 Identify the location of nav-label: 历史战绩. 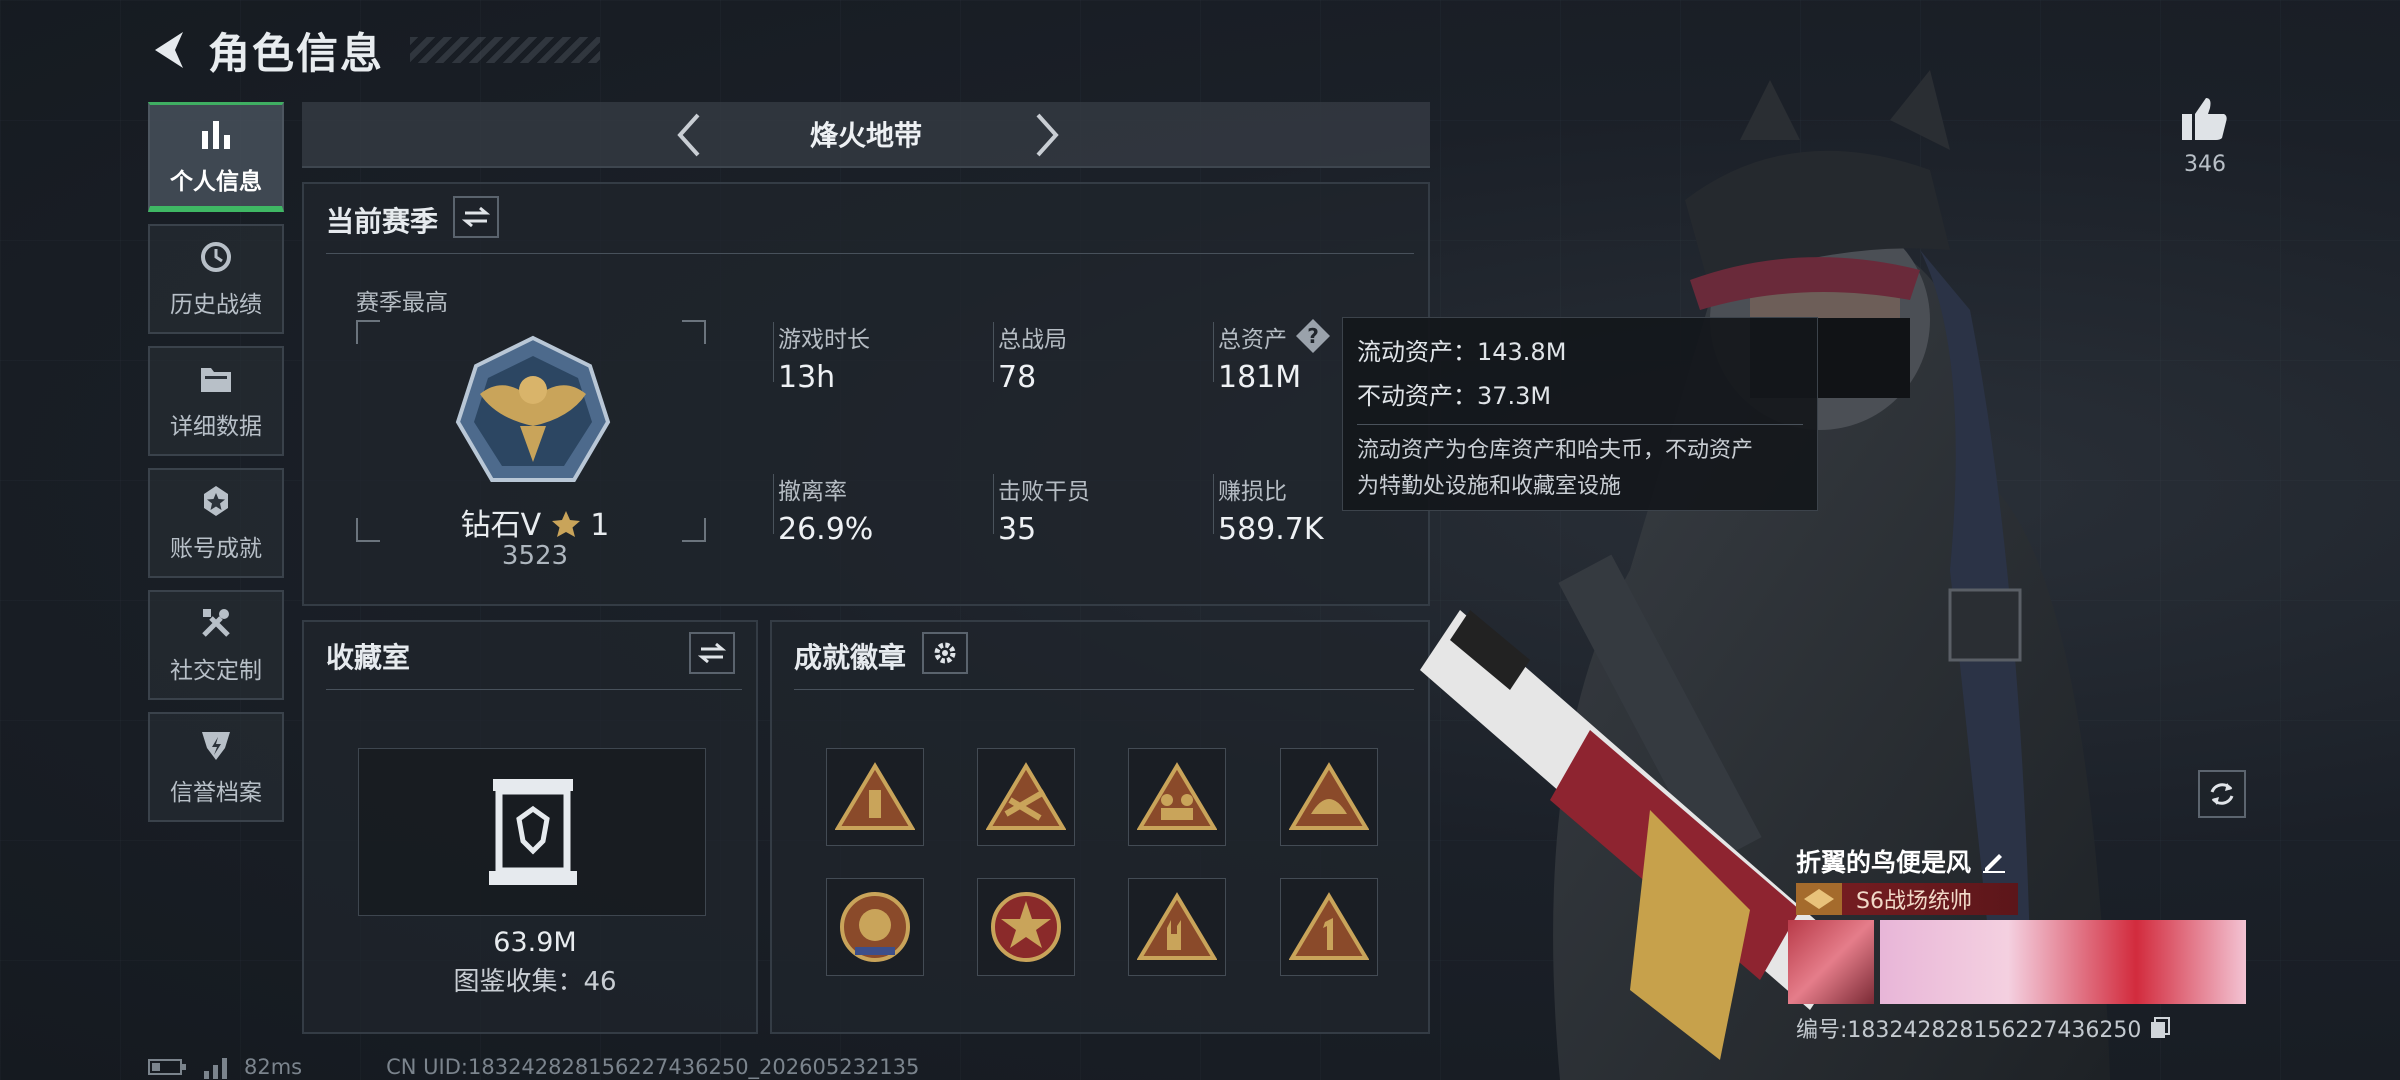
(216, 305).